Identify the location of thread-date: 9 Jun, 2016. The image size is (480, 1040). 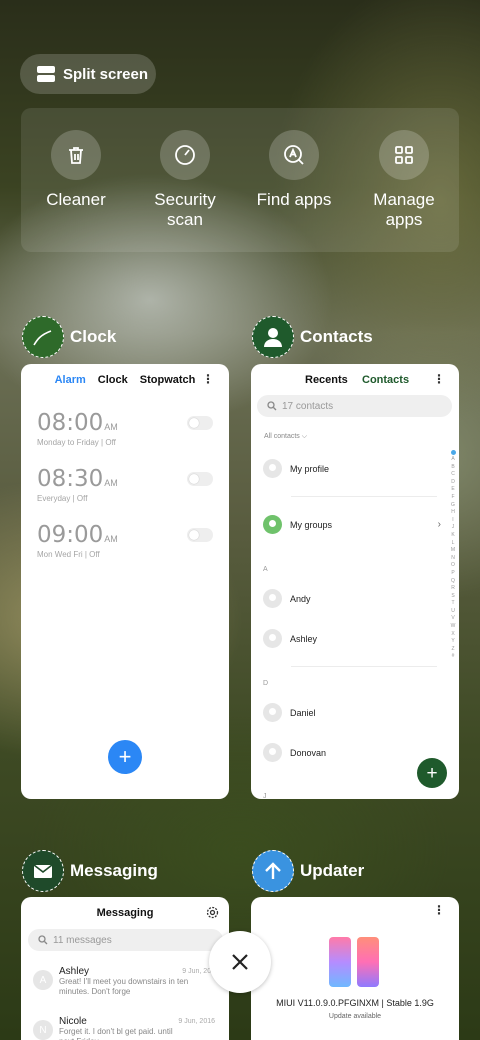
(196, 1021).